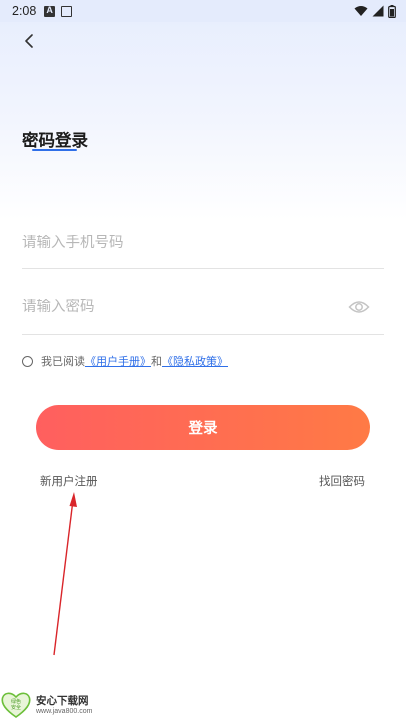 This screenshot has width=406, height=723. What do you see at coordinates (50, 11) in the screenshot?
I see `notification-a-icon` at bounding box center [50, 11].